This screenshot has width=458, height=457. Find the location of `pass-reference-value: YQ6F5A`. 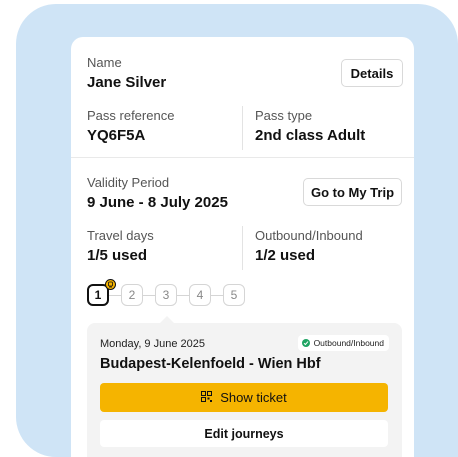

pass-reference-value: YQ6F5A is located at coordinates (116, 135).